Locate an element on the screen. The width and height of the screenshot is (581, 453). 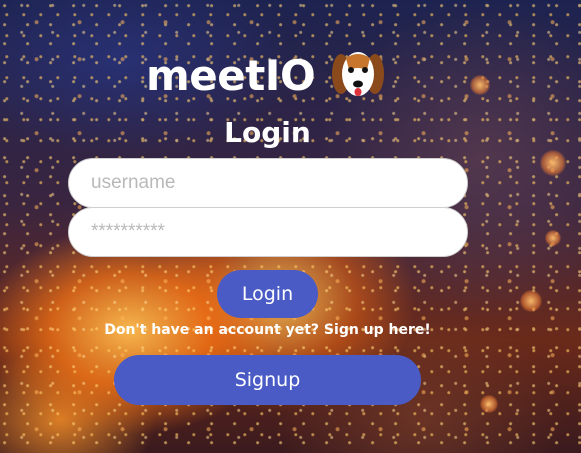
signup-button: Signup is located at coordinates (267, 380).